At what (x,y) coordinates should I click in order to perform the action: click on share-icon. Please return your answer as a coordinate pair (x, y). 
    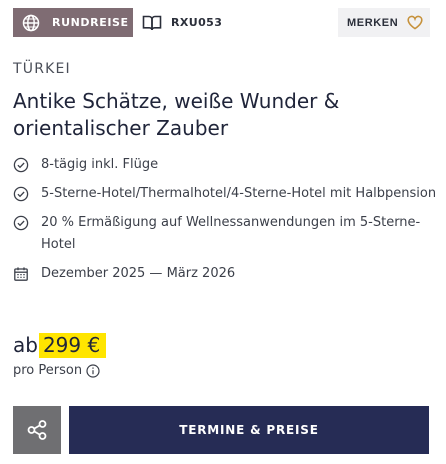
    Looking at the image, I should click on (37, 430).